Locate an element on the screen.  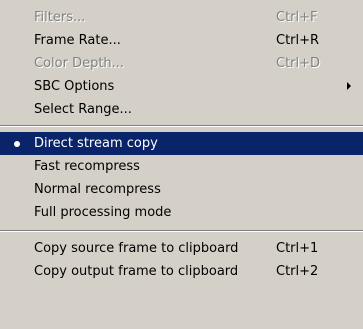
menu-item-normal-recompress: Normal recompress is located at coordinates (181, 189).